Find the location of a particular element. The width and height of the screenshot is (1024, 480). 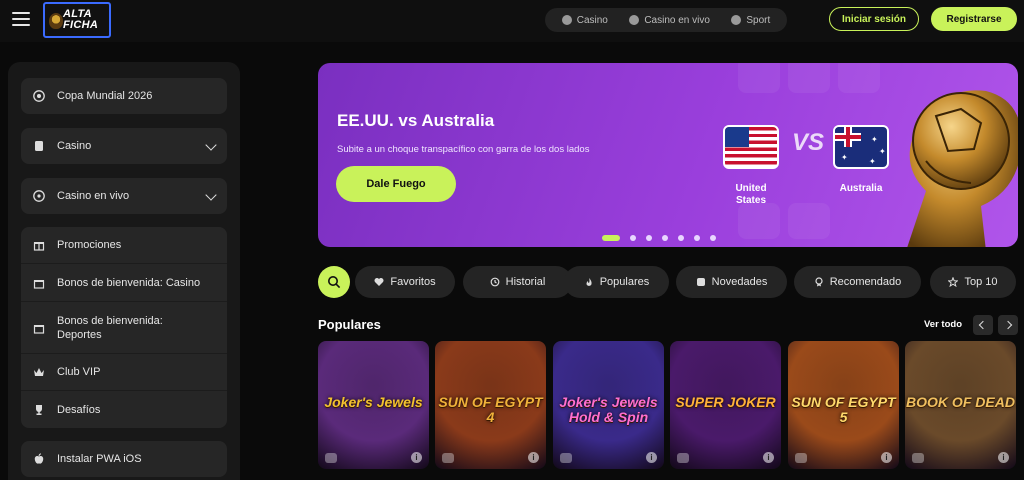

sidebar-item-casino-bonus: Bonos de bienvenida: Casino is located at coordinates (124, 283).